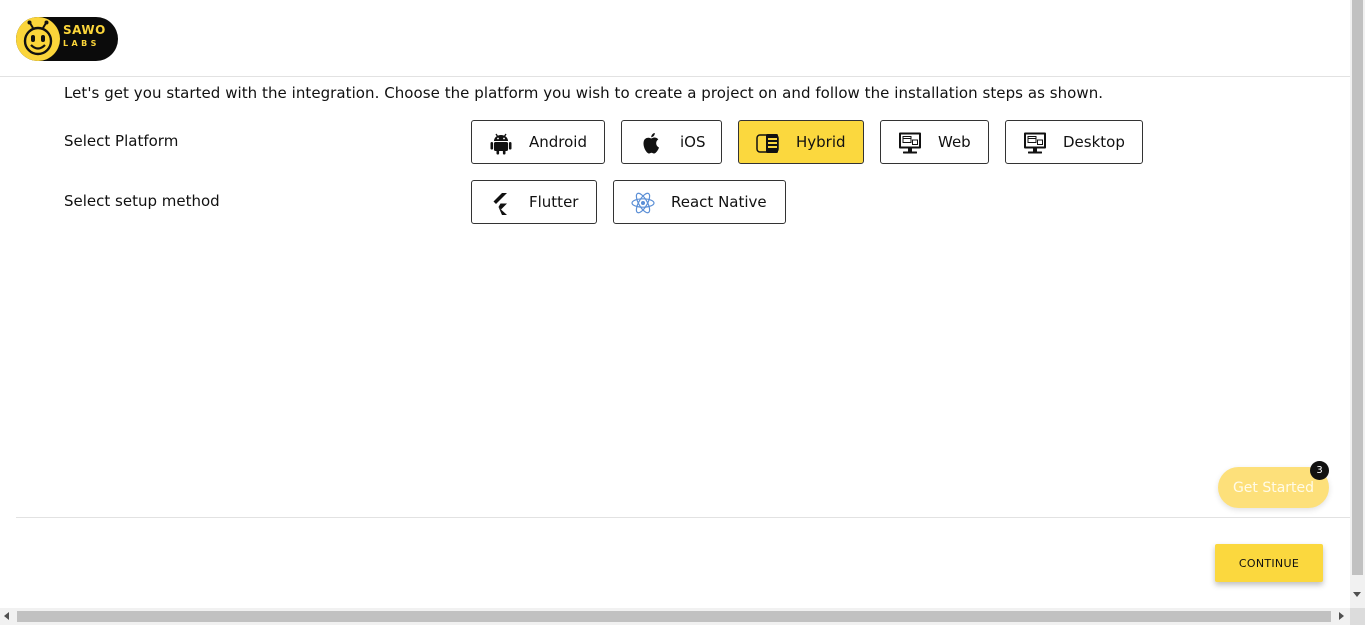  I want to click on horizontal-scrollbar, so click(675, 616).